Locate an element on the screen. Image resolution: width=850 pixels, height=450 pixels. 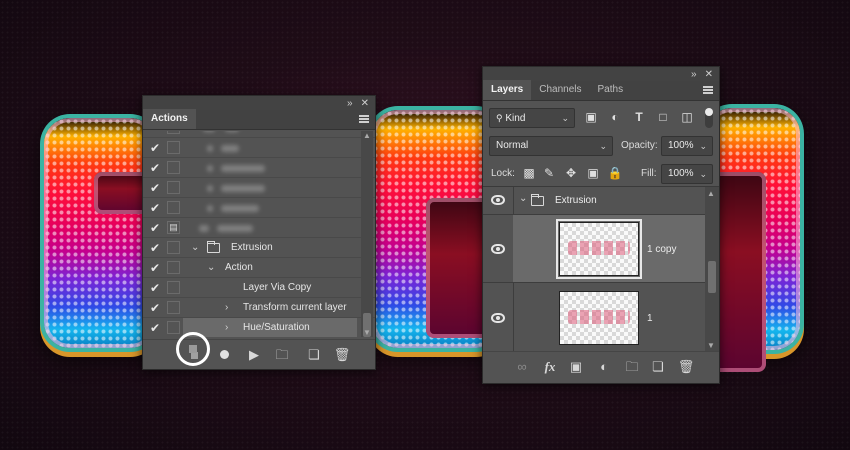
action-row-step-selected: ✔ › Hue/Saturation is located at coordinates (259, 327).